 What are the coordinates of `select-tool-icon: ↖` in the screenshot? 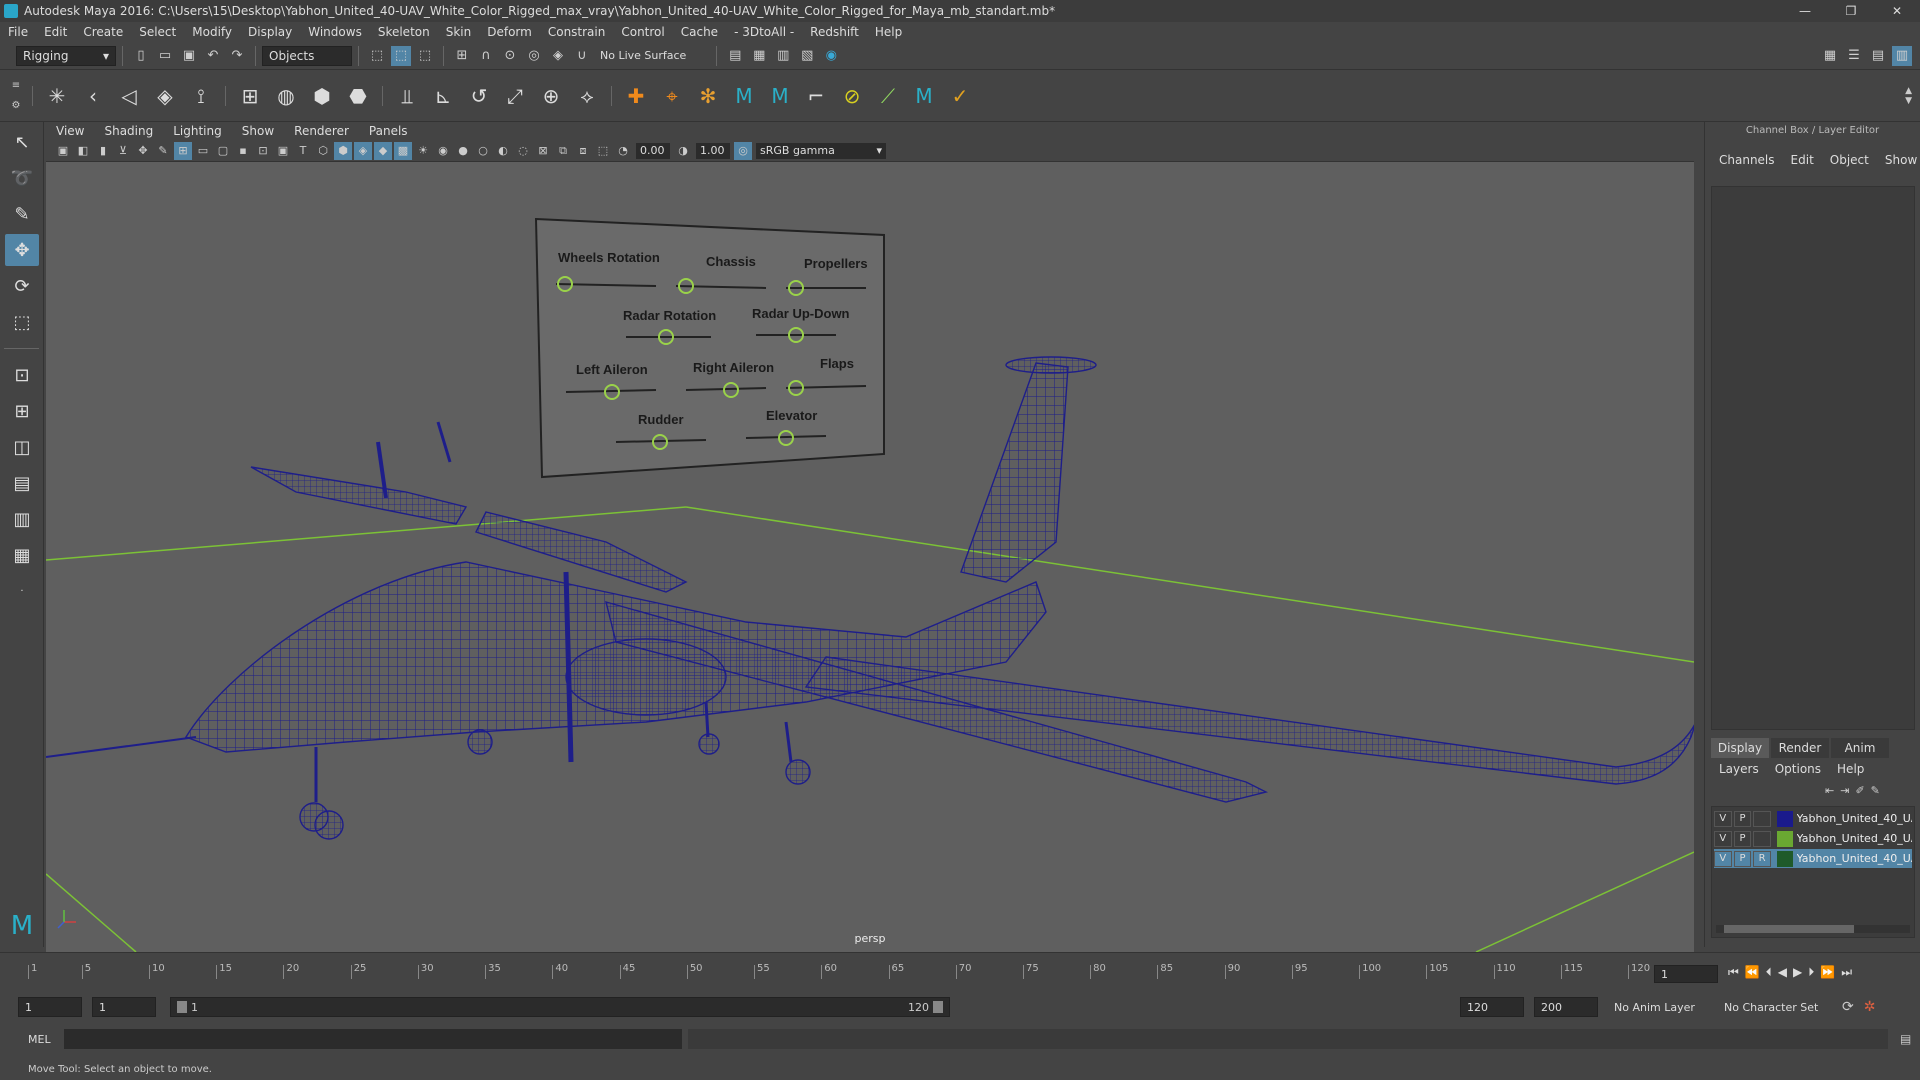 It's located at (22, 142).